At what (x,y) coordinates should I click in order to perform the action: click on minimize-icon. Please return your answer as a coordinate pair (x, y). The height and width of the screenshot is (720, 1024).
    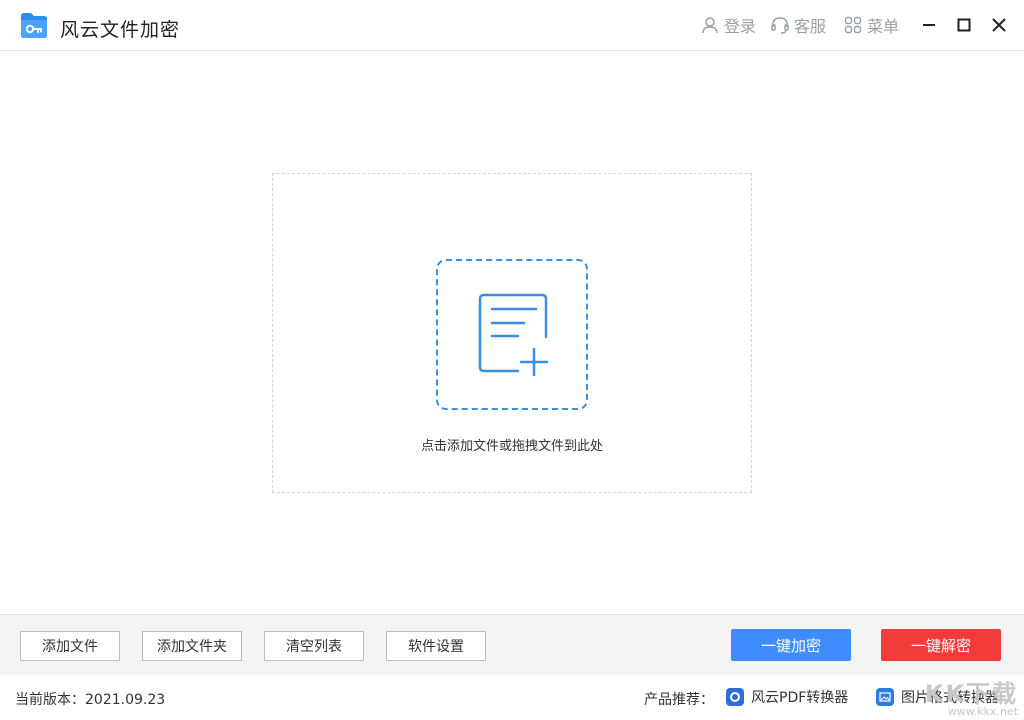
    Looking at the image, I should click on (929, 25).